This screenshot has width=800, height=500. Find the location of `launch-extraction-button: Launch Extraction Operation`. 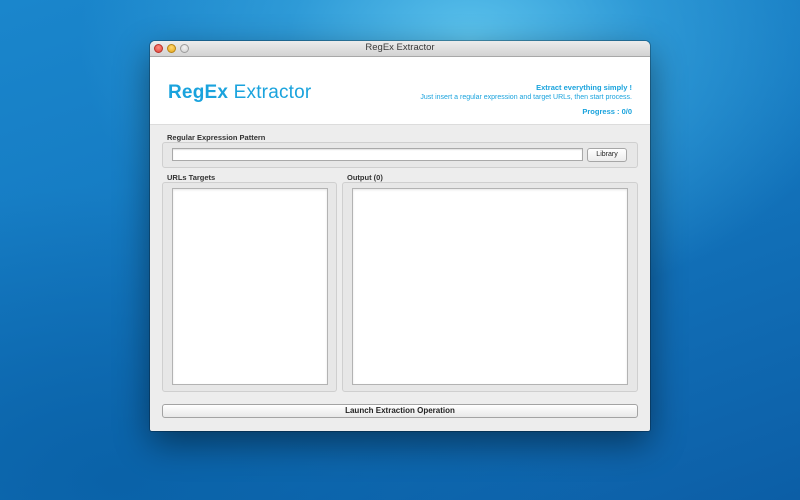

launch-extraction-button: Launch Extraction Operation is located at coordinates (400, 411).